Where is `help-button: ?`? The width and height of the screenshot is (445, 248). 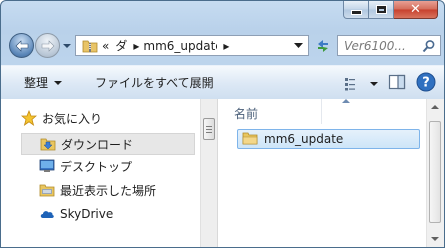 help-button: ? is located at coordinates (426, 83).